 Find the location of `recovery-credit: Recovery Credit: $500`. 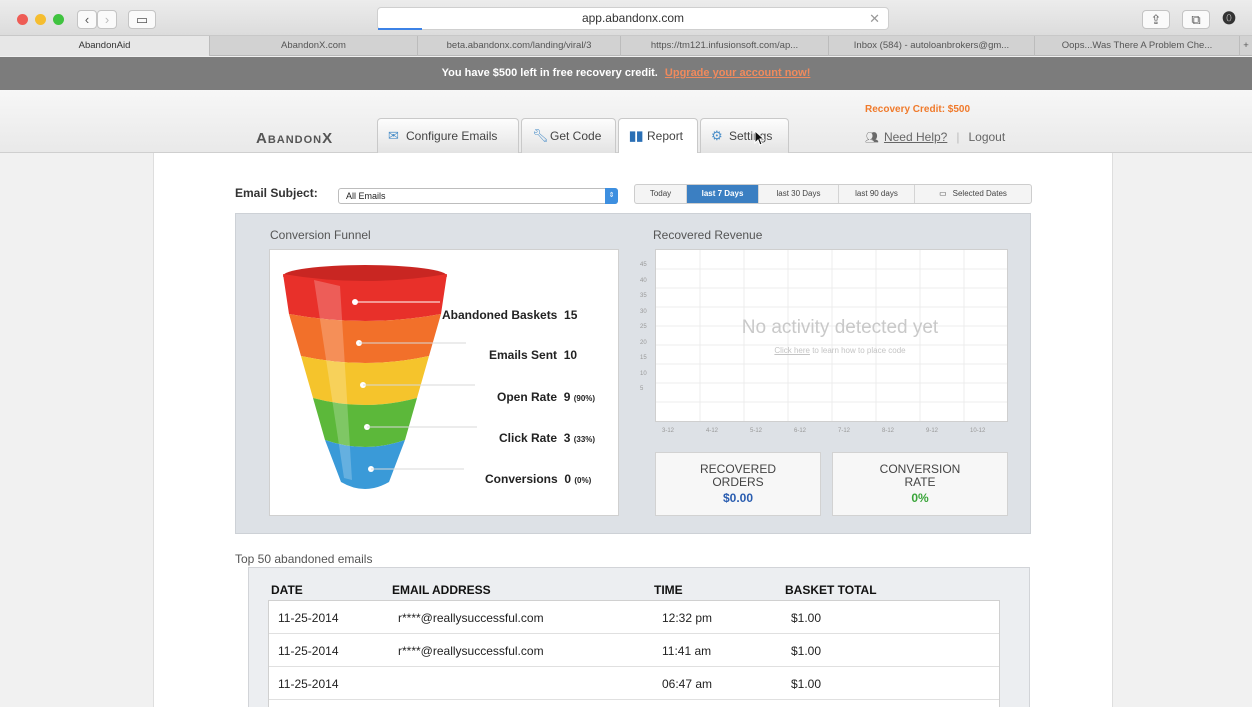

recovery-credit: Recovery Credit: $500 is located at coordinates (918, 109).